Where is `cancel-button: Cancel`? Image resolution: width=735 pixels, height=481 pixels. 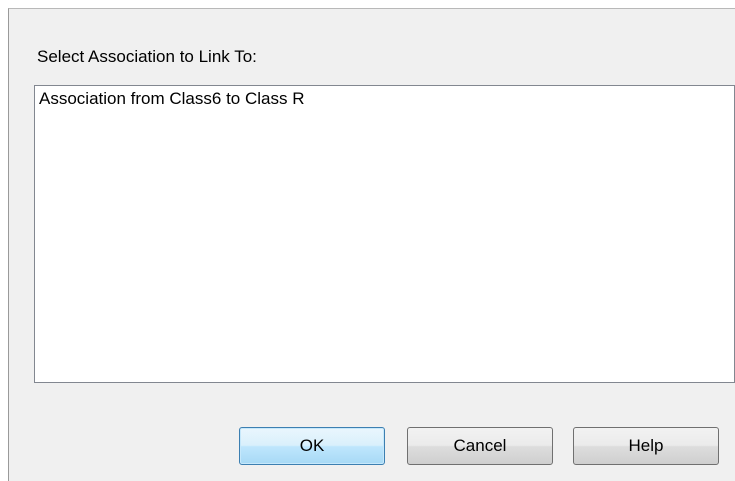 cancel-button: Cancel is located at coordinates (480, 446).